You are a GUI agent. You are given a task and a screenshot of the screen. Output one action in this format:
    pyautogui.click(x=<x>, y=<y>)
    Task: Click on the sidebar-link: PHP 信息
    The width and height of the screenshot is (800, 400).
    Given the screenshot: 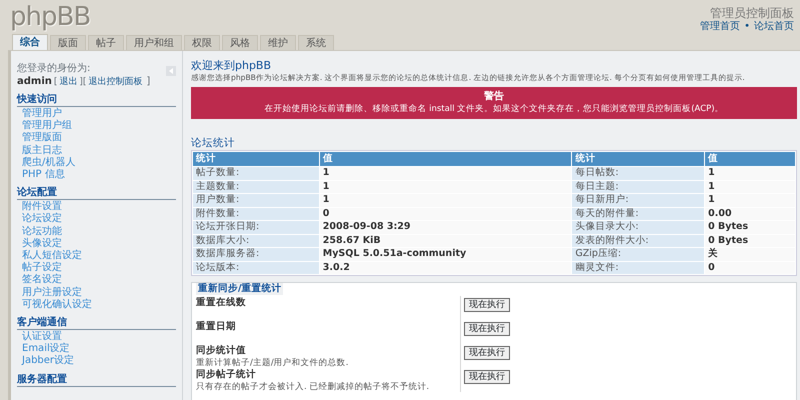 What is the action you would take?
    pyautogui.click(x=96, y=175)
    